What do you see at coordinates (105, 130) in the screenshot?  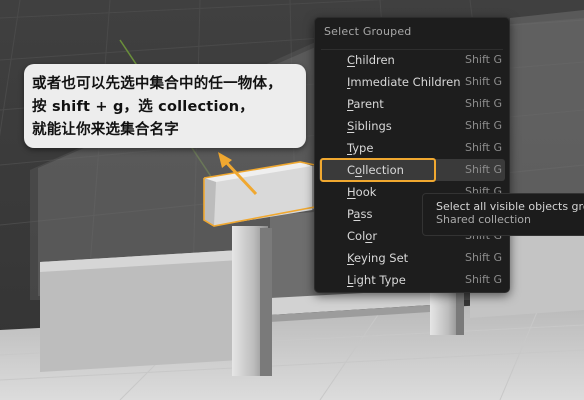 I see `annotation-line-3: 就能让你来选集合名字` at bounding box center [105, 130].